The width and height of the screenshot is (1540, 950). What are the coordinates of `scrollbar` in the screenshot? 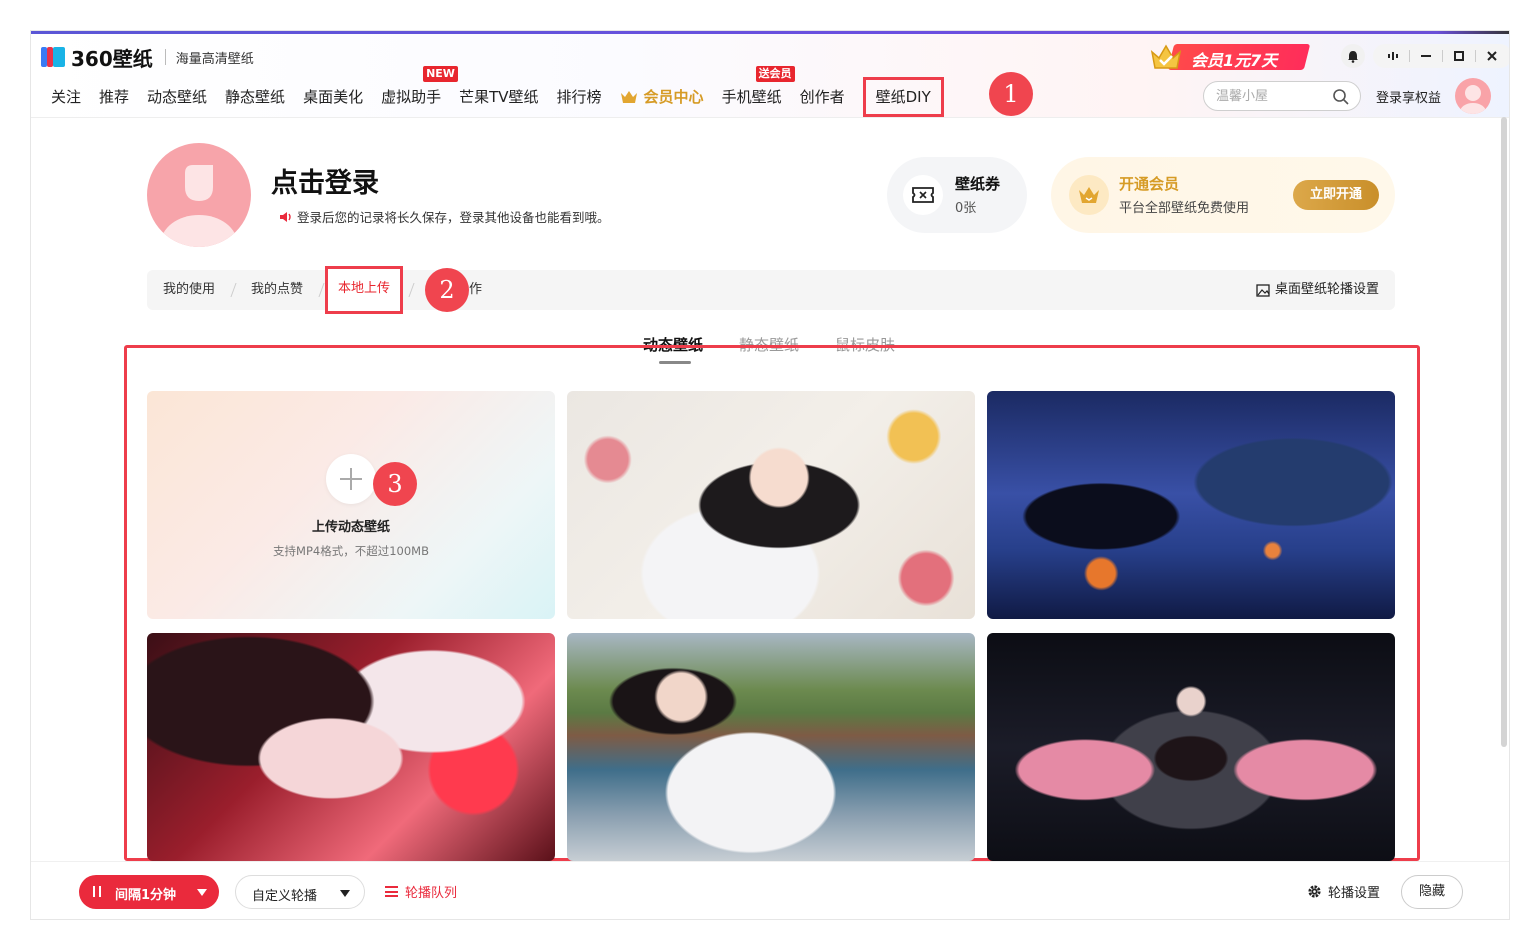 It's located at (1504, 432).